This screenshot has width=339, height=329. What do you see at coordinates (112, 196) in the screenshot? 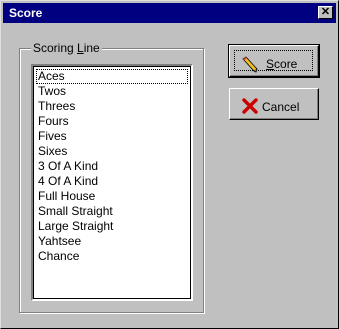
I see `list-item: Full House` at bounding box center [112, 196].